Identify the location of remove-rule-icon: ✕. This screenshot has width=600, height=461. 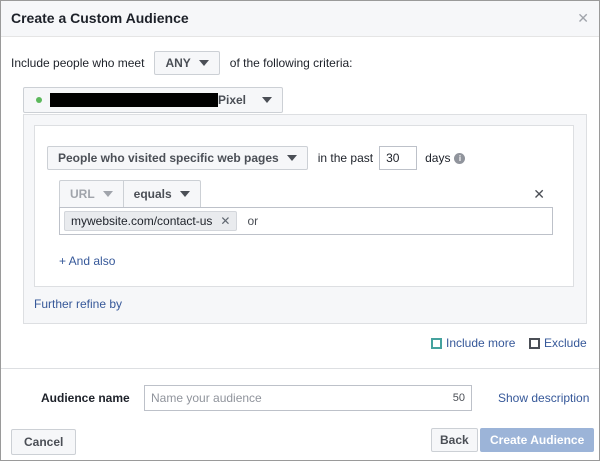
(539, 194).